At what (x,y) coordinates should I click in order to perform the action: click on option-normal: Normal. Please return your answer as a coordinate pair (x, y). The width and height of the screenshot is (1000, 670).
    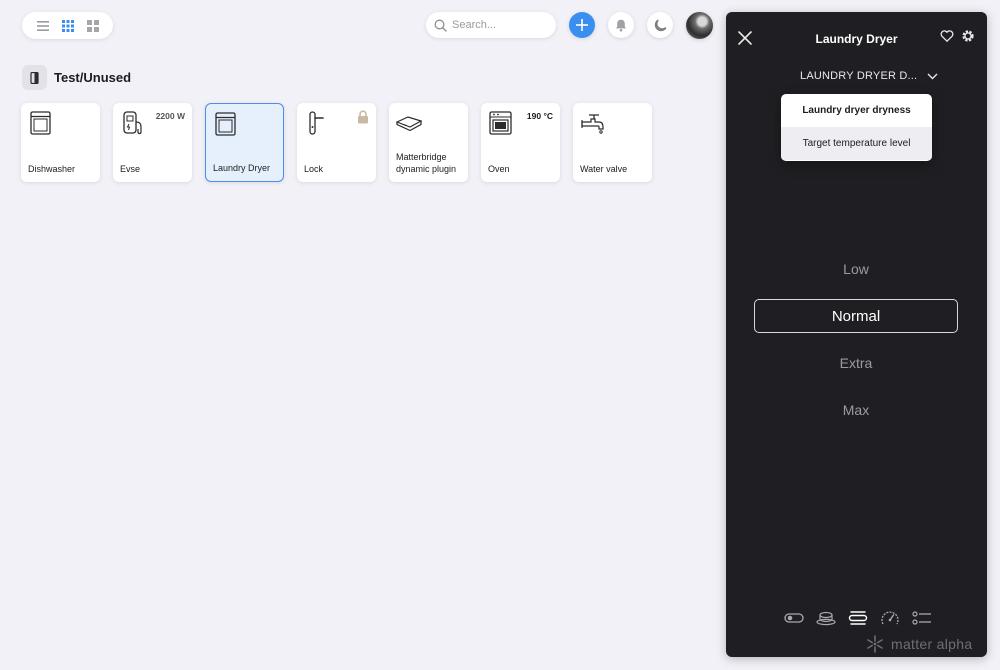
    Looking at the image, I should click on (856, 316).